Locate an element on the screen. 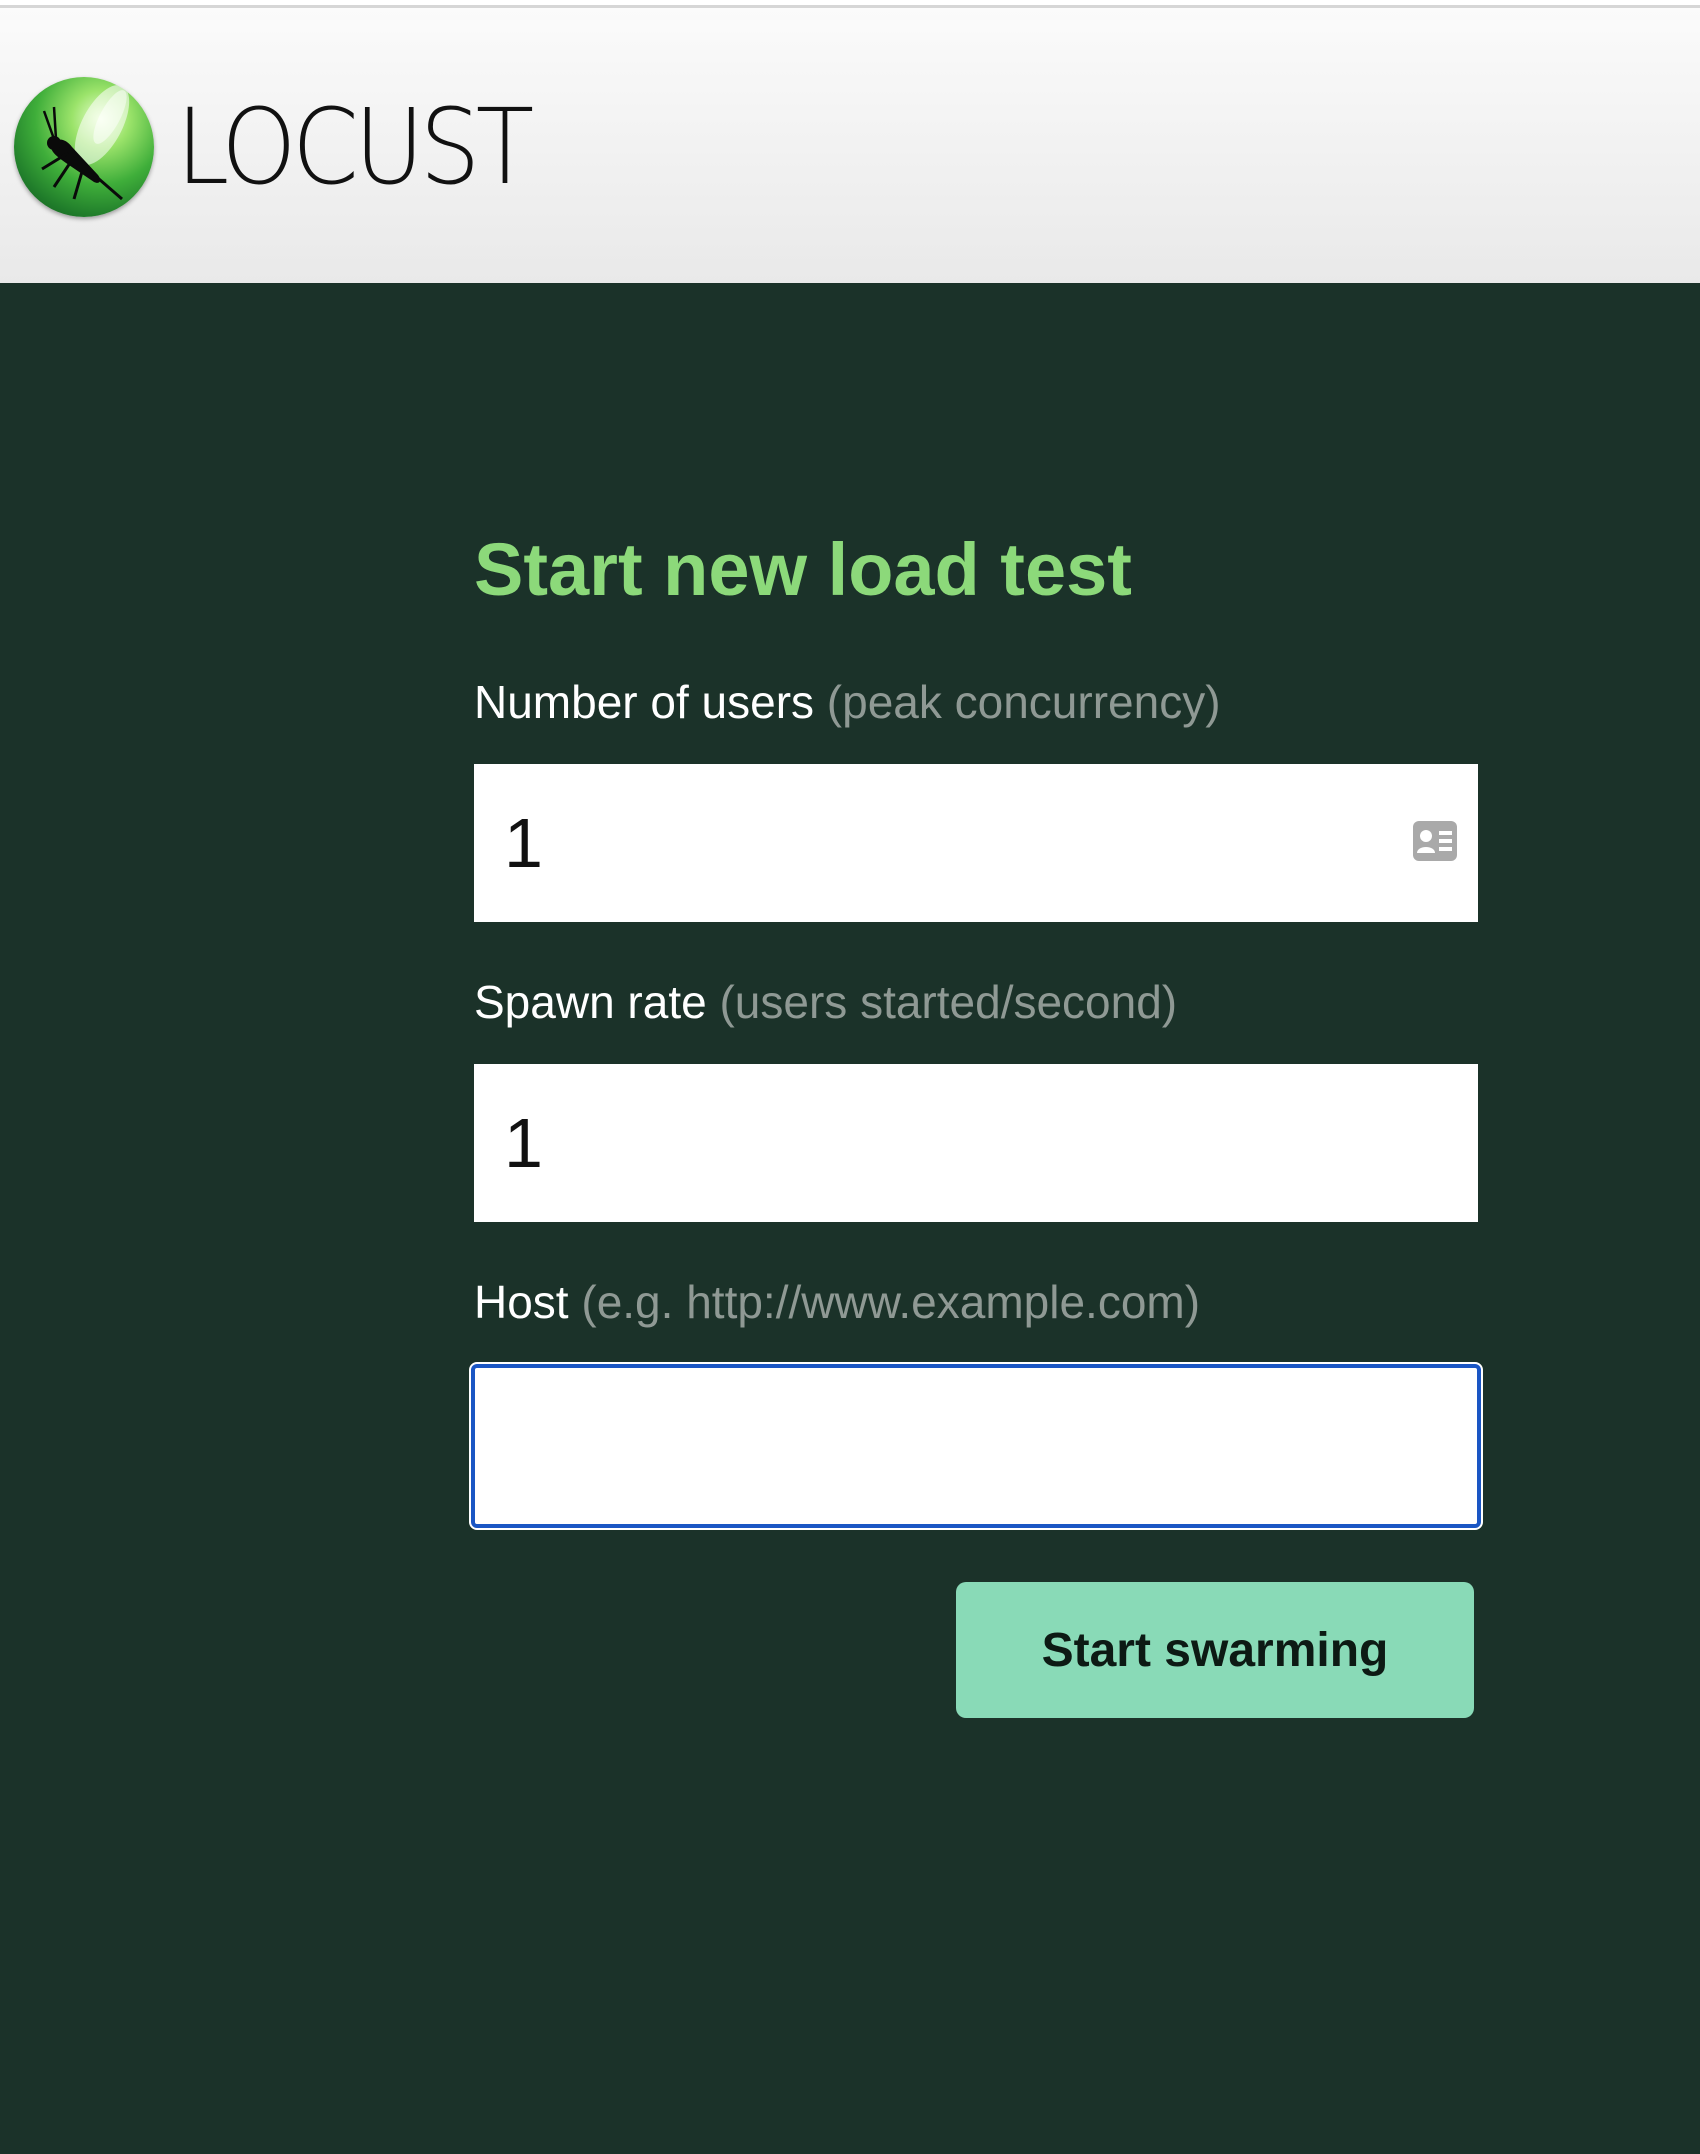 The image size is (1700, 2154). users-label-hint: (peak concurrency) is located at coordinates (1023, 702).